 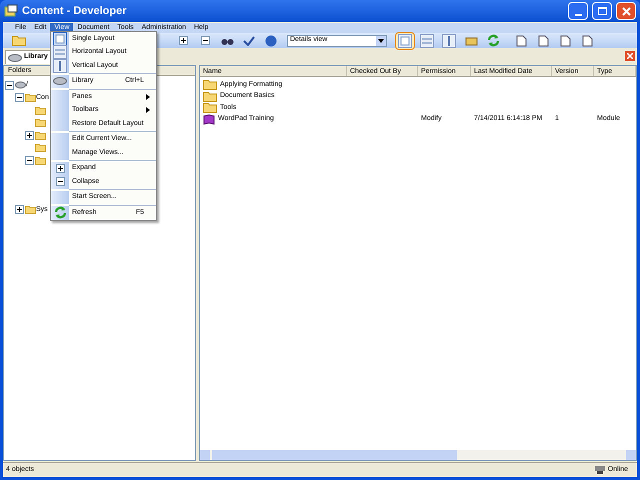 What do you see at coordinates (602, 11) in the screenshot?
I see `maximize-button` at bounding box center [602, 11].